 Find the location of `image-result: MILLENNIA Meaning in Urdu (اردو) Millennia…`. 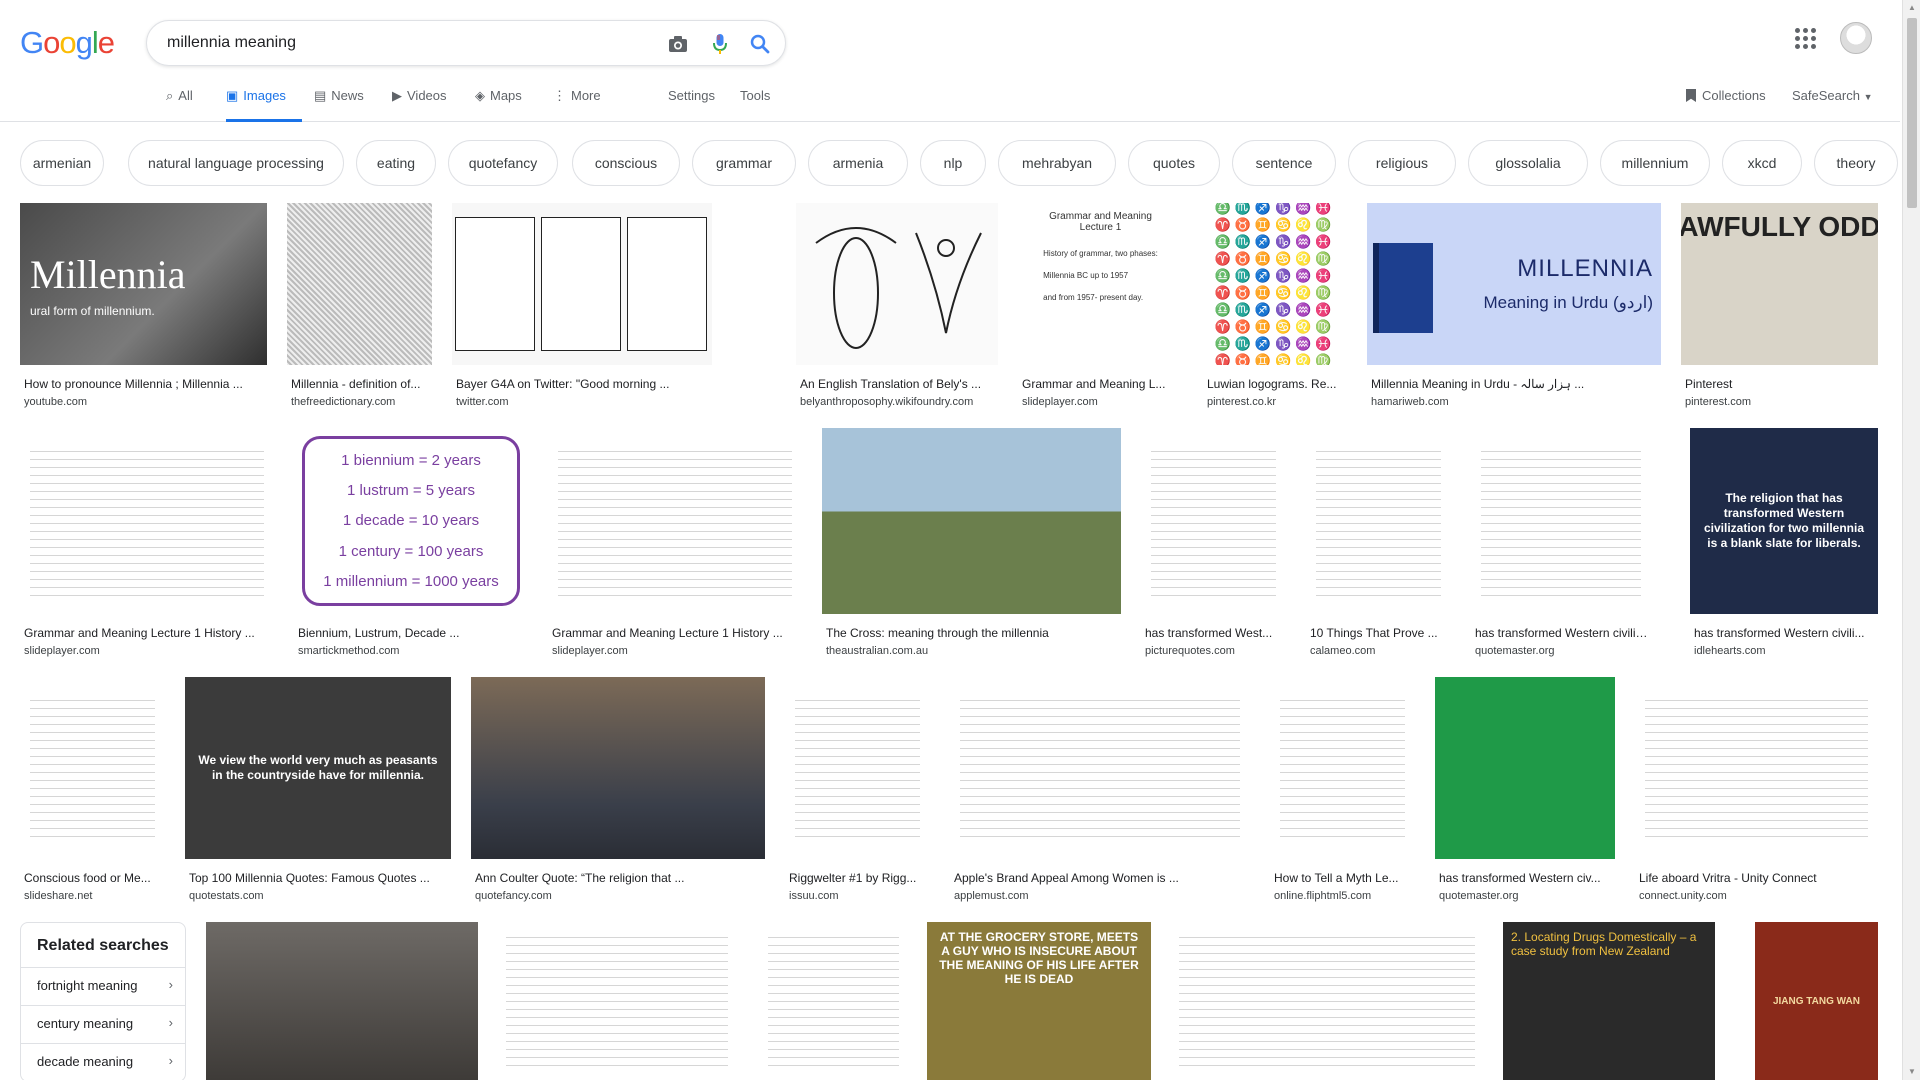

image-result: MILLENNIA Meaning in Urdu (اردو) Millennia… is located at coordinates (1514, 310).